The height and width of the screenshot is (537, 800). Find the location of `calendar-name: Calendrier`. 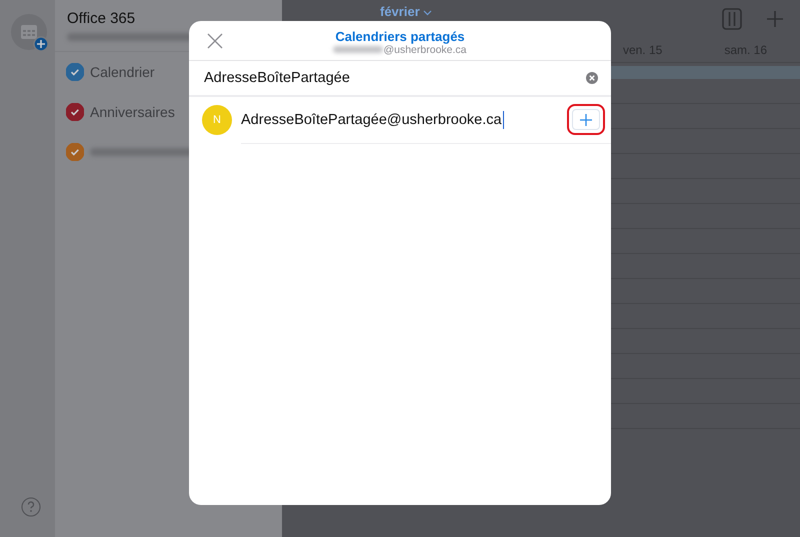

calendar-name: Calendrier is located at coordinates (122, 72).